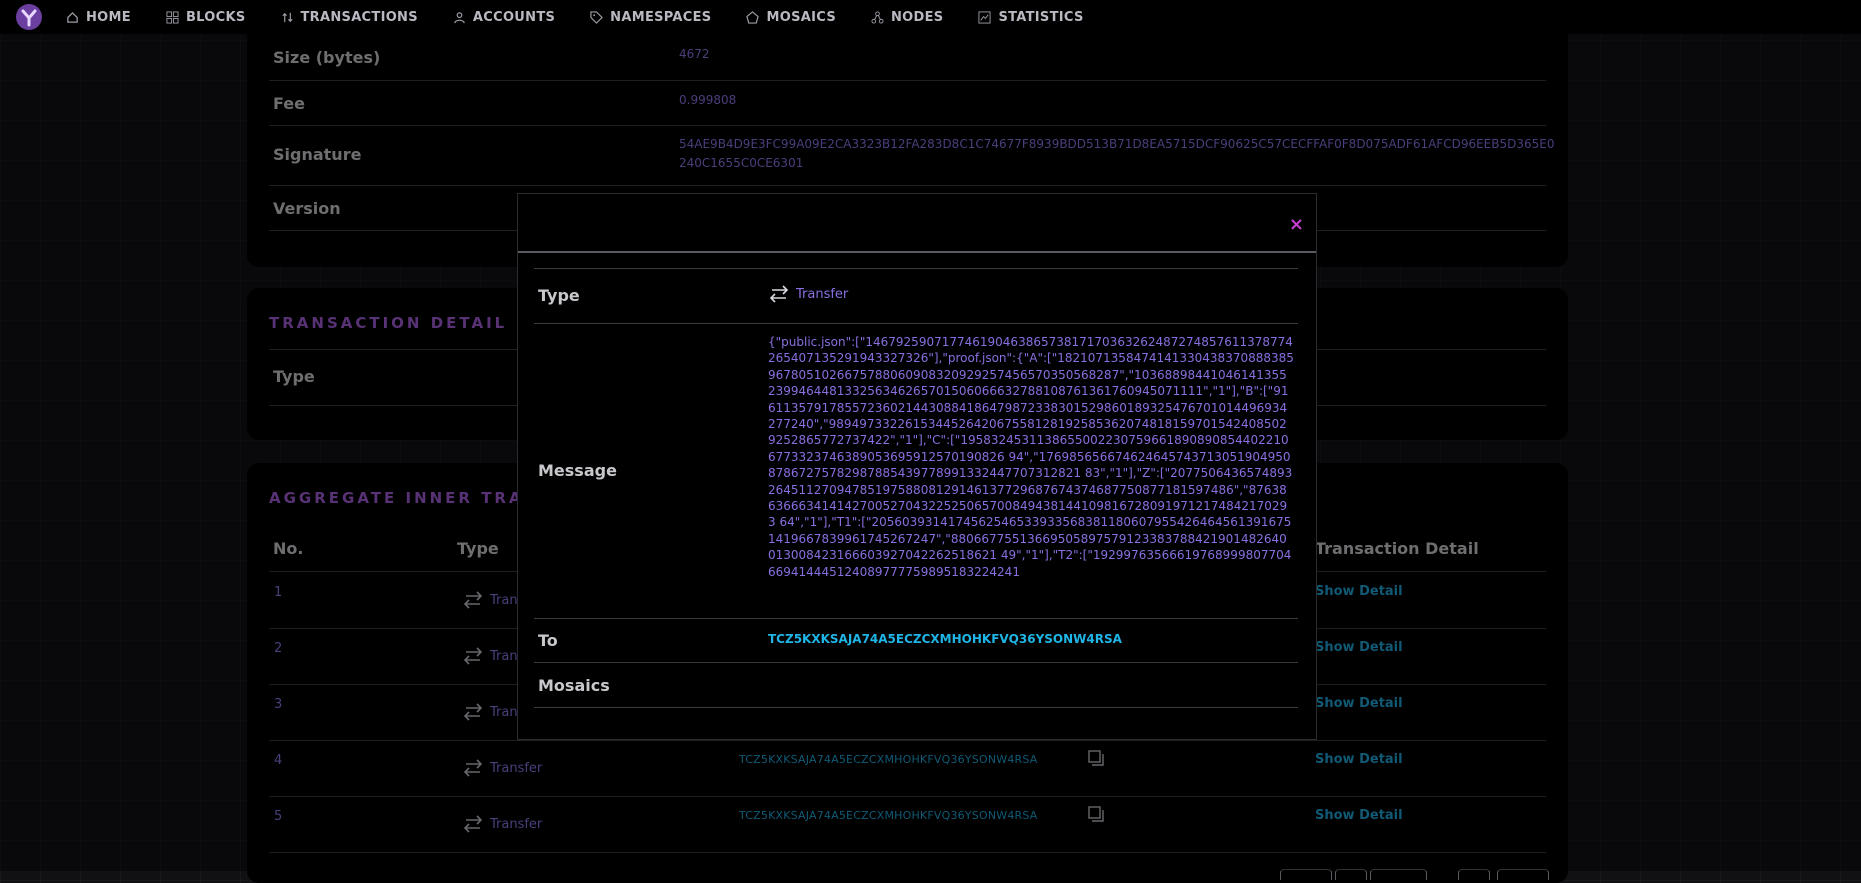 This screenshot has width=1861, height=883. Describe the element at coordinates (287, 17) in the screenshot. I see `transactions-icon` at that location.